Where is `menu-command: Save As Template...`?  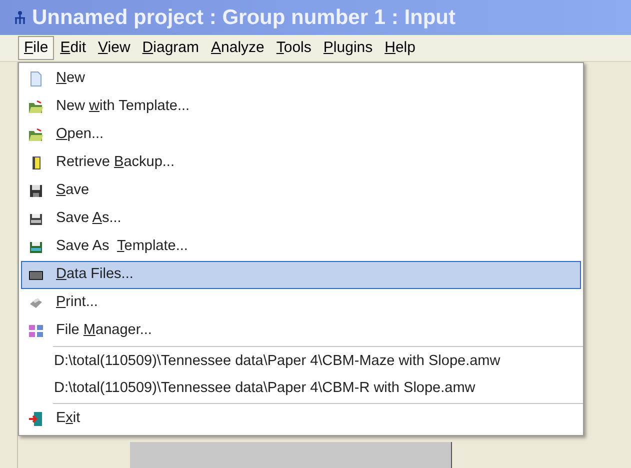
menu-command: Save As Template... is located at coordinates (301, 247).